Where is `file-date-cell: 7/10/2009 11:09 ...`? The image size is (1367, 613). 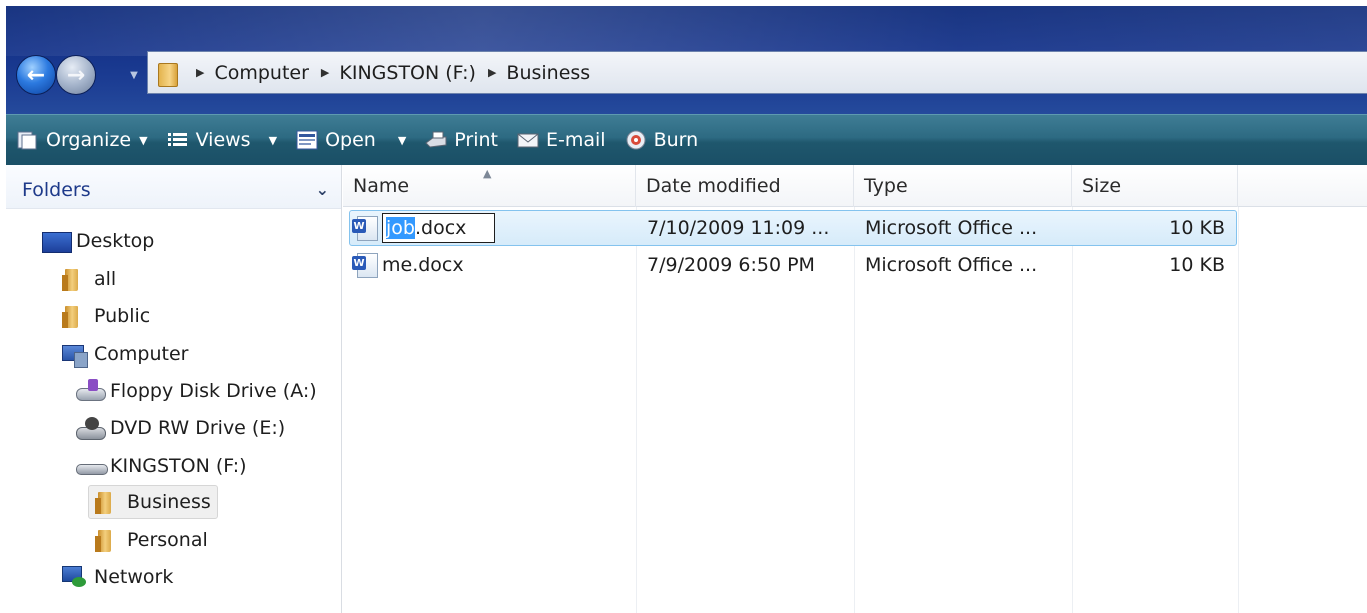
file-date-cell: 7/10/2009 11:09 ... is located at coordinates (738, 228).